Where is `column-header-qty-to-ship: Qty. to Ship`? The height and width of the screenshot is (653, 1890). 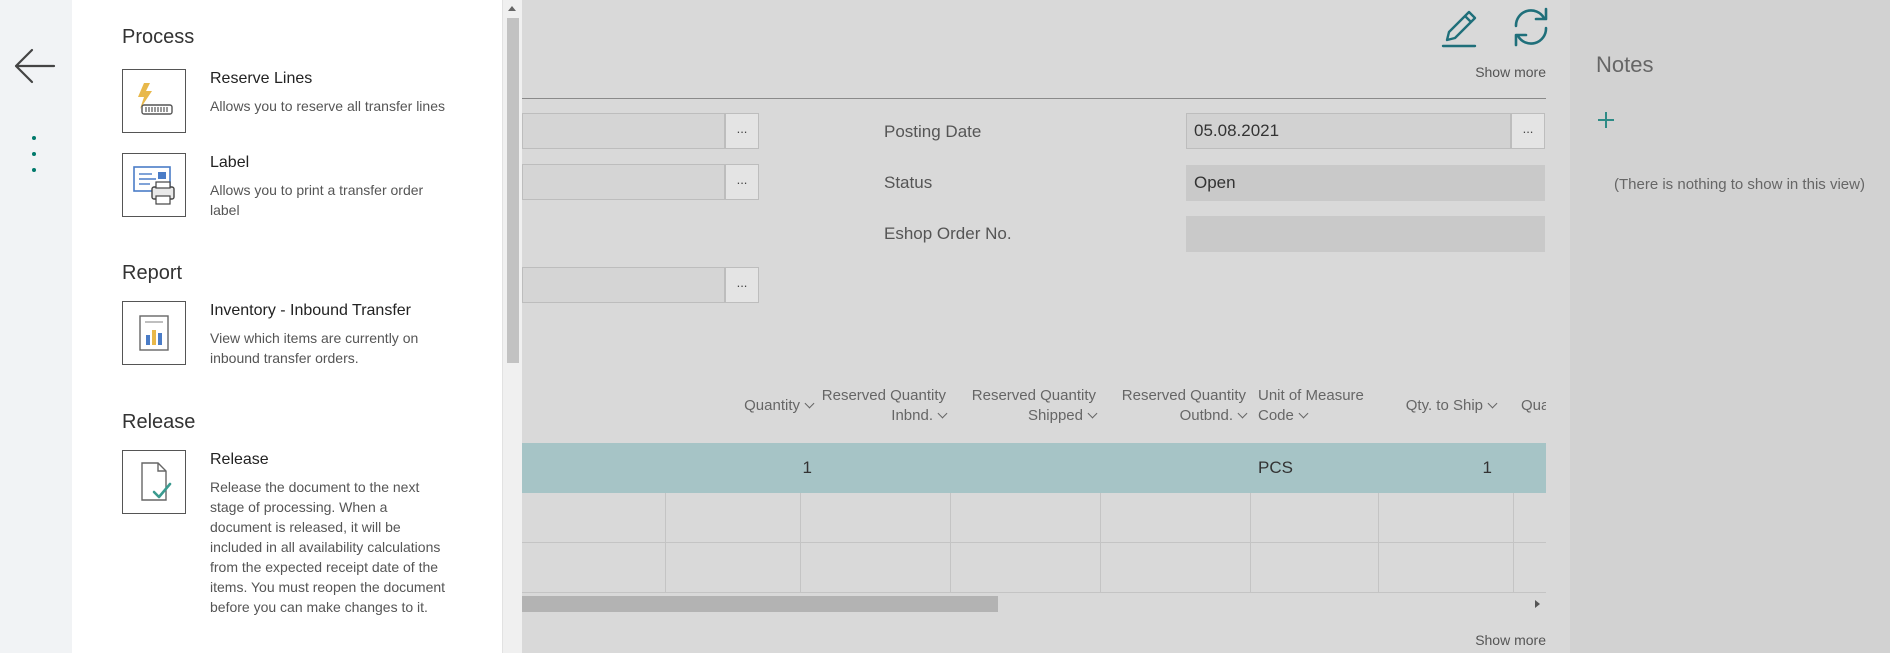
column-header-qty-to-ship: Qty. to Ship is located at coordinates (1451, 406).